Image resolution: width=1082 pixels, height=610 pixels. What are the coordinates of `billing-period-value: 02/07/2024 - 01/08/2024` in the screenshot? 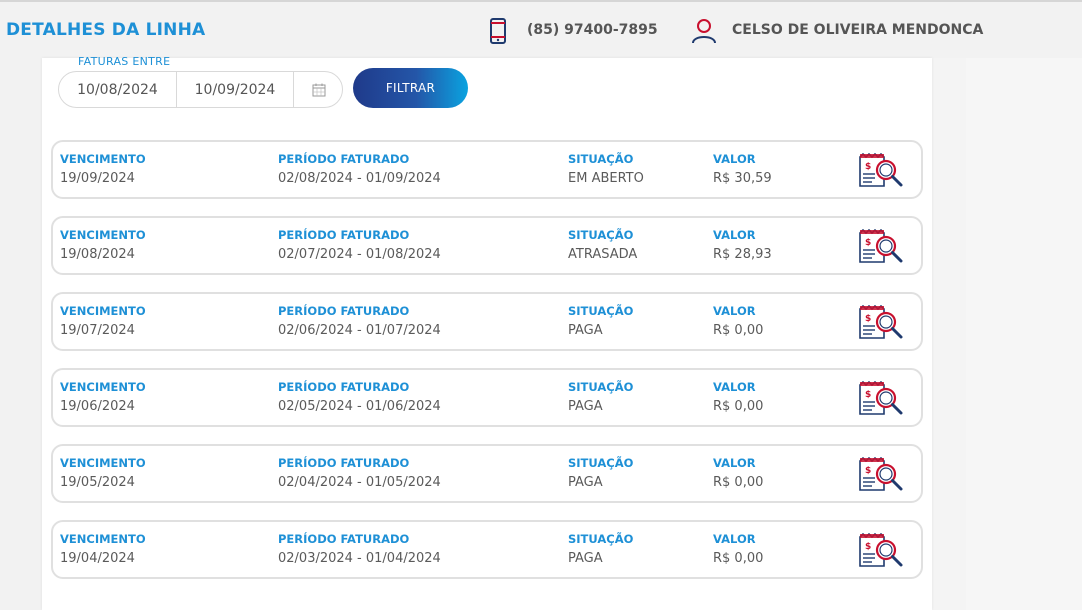 It's located at (359, 254).